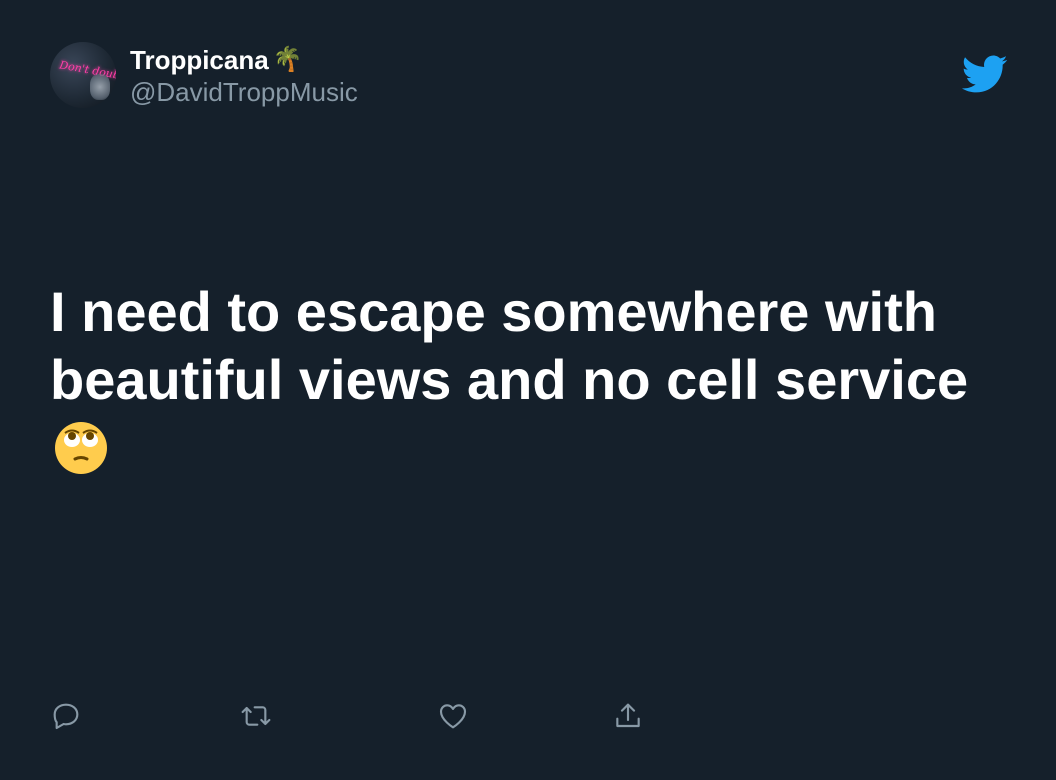  What do you see at coordinates (81, 448) in the screenshot?
I see `face-with-rolling-eyes-emoji` at bounding box center [81, 448].